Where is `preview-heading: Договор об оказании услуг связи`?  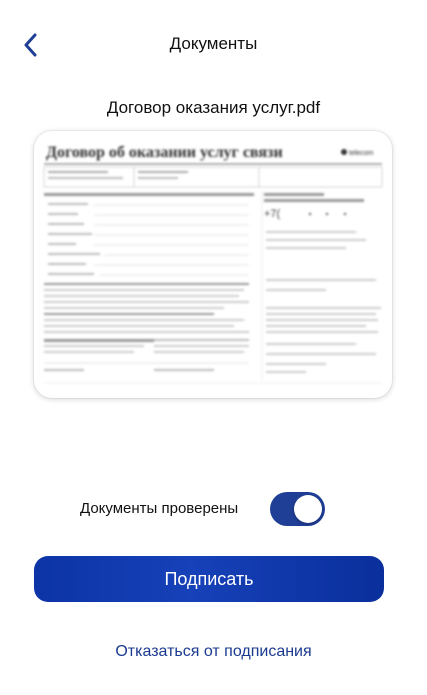 preview-heading: Договор об оказании услуг связи is located at coordinates (164, 152).